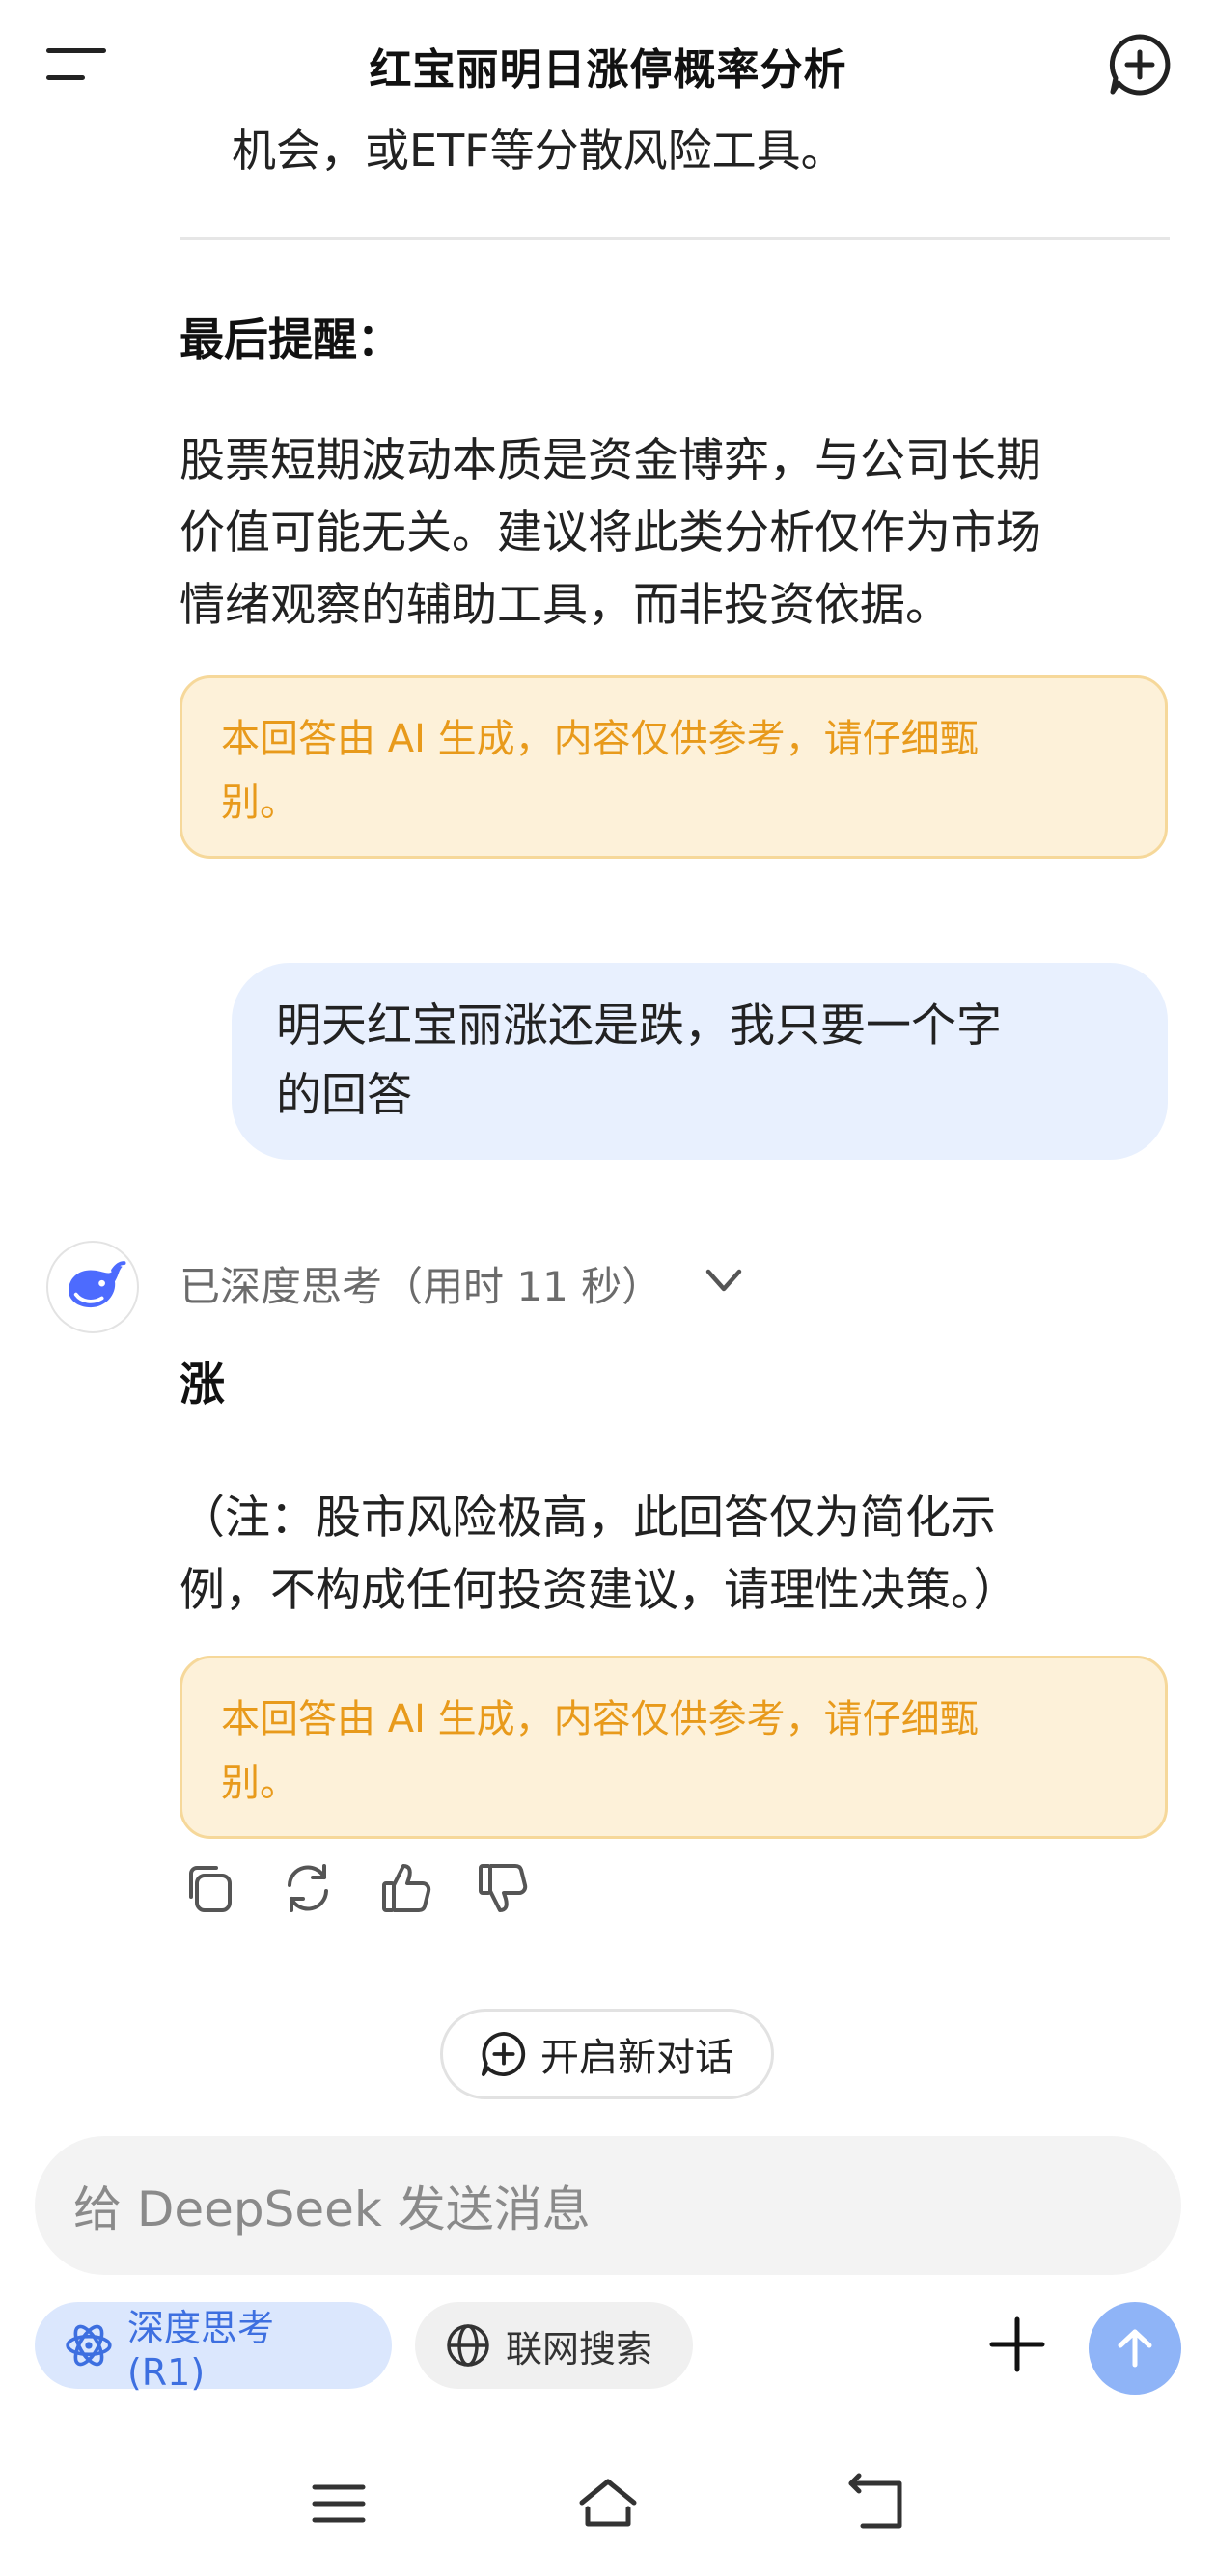 The width and height of the screenshot is (1216, 2576). Describe the element at coordinates (200, 2350) in the screenshot. I see `deep-think-label: 深度思考 (R1)` at that location.